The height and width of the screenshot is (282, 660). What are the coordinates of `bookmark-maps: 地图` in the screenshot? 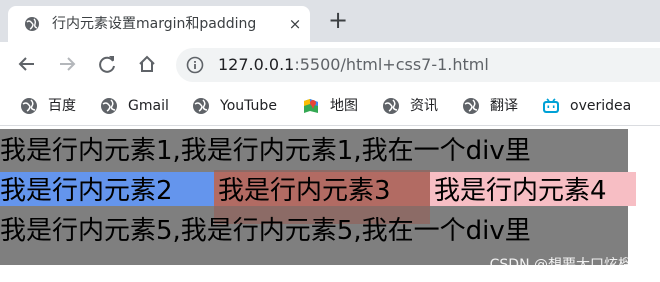 It's located at (333, 106).